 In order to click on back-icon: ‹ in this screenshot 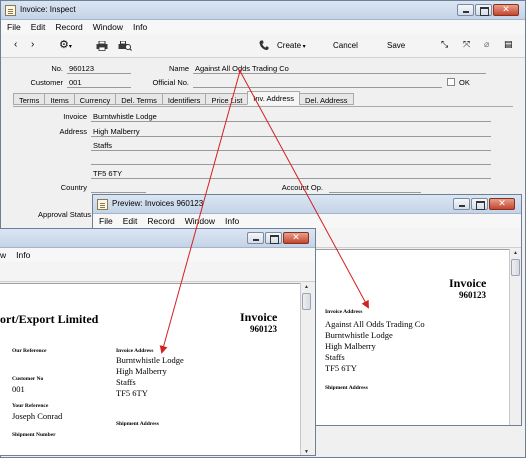, I will do `click(15, 44)`.